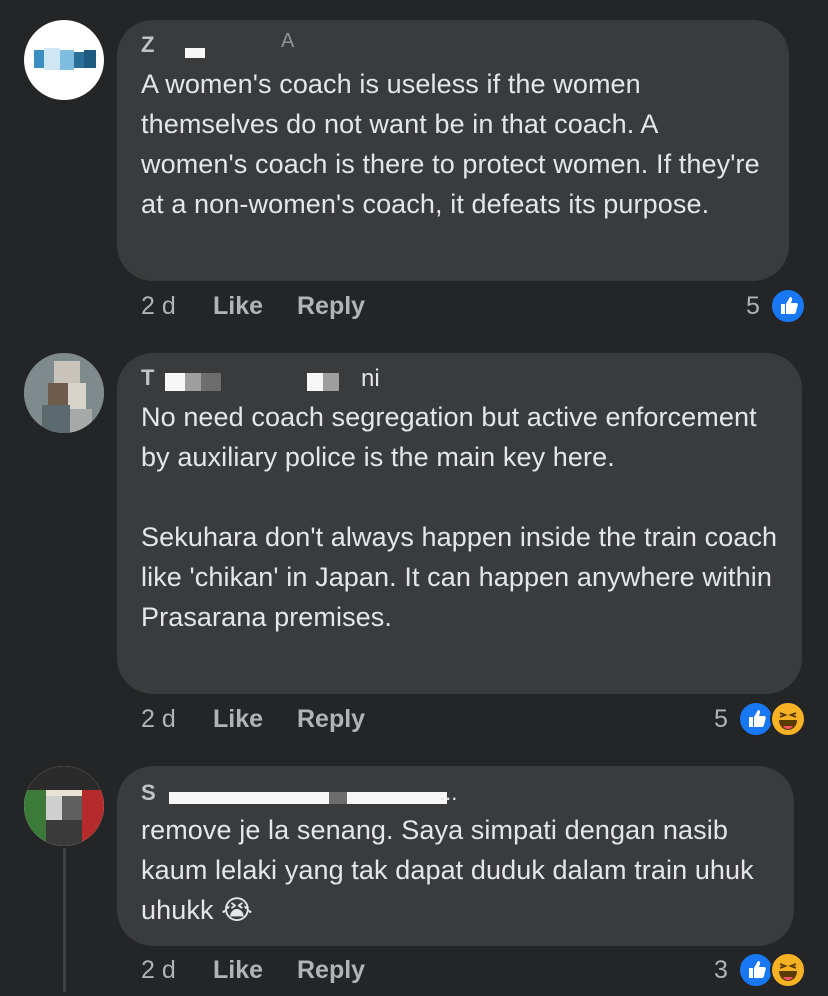 This screenshot has width=828, height=996. I want to click on author-initial: T, so click(148, 377).